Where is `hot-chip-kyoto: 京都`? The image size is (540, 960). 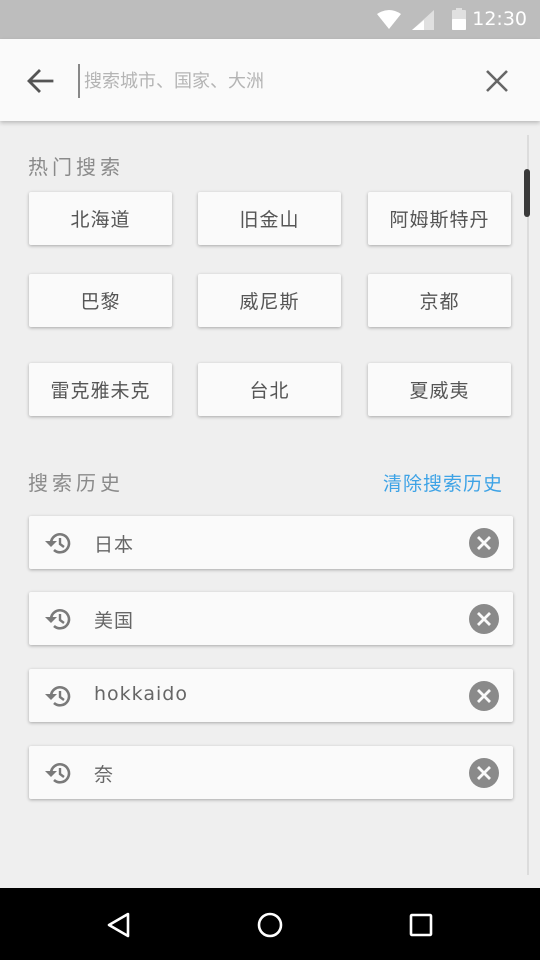
hot-chip-kyoto: 京都 is located at coordinates (439, 300).